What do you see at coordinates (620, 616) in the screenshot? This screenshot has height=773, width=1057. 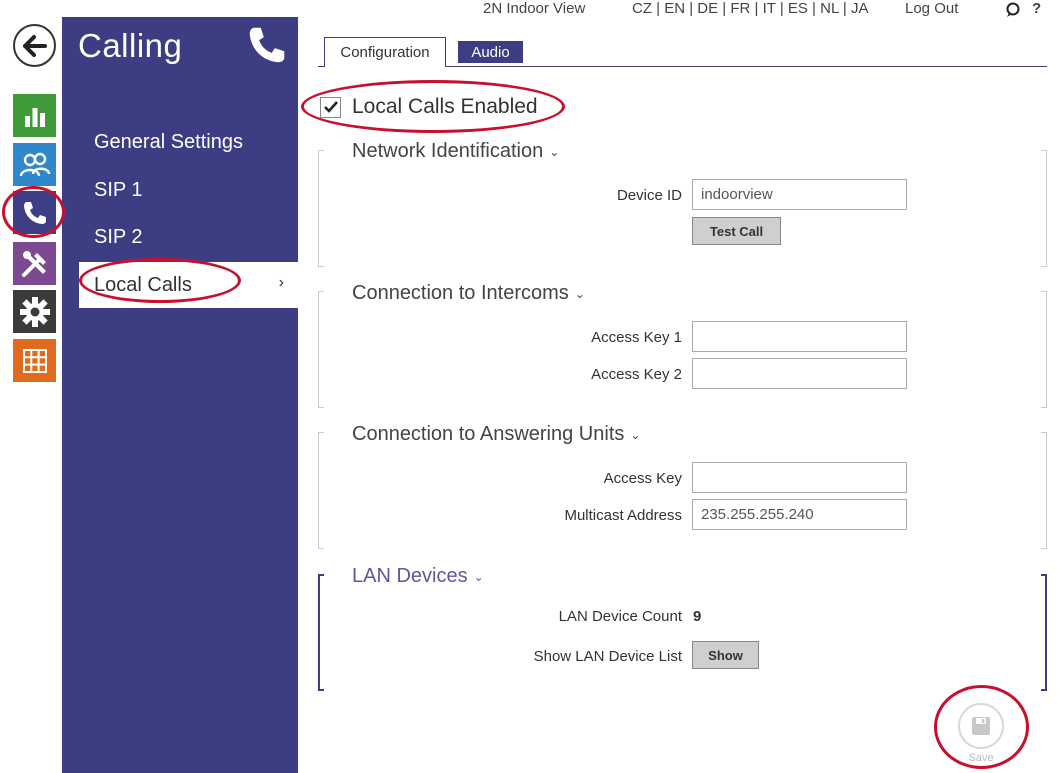 I see `lan-device-count-label: LAN Device Count` at bounding box center [620, 616].